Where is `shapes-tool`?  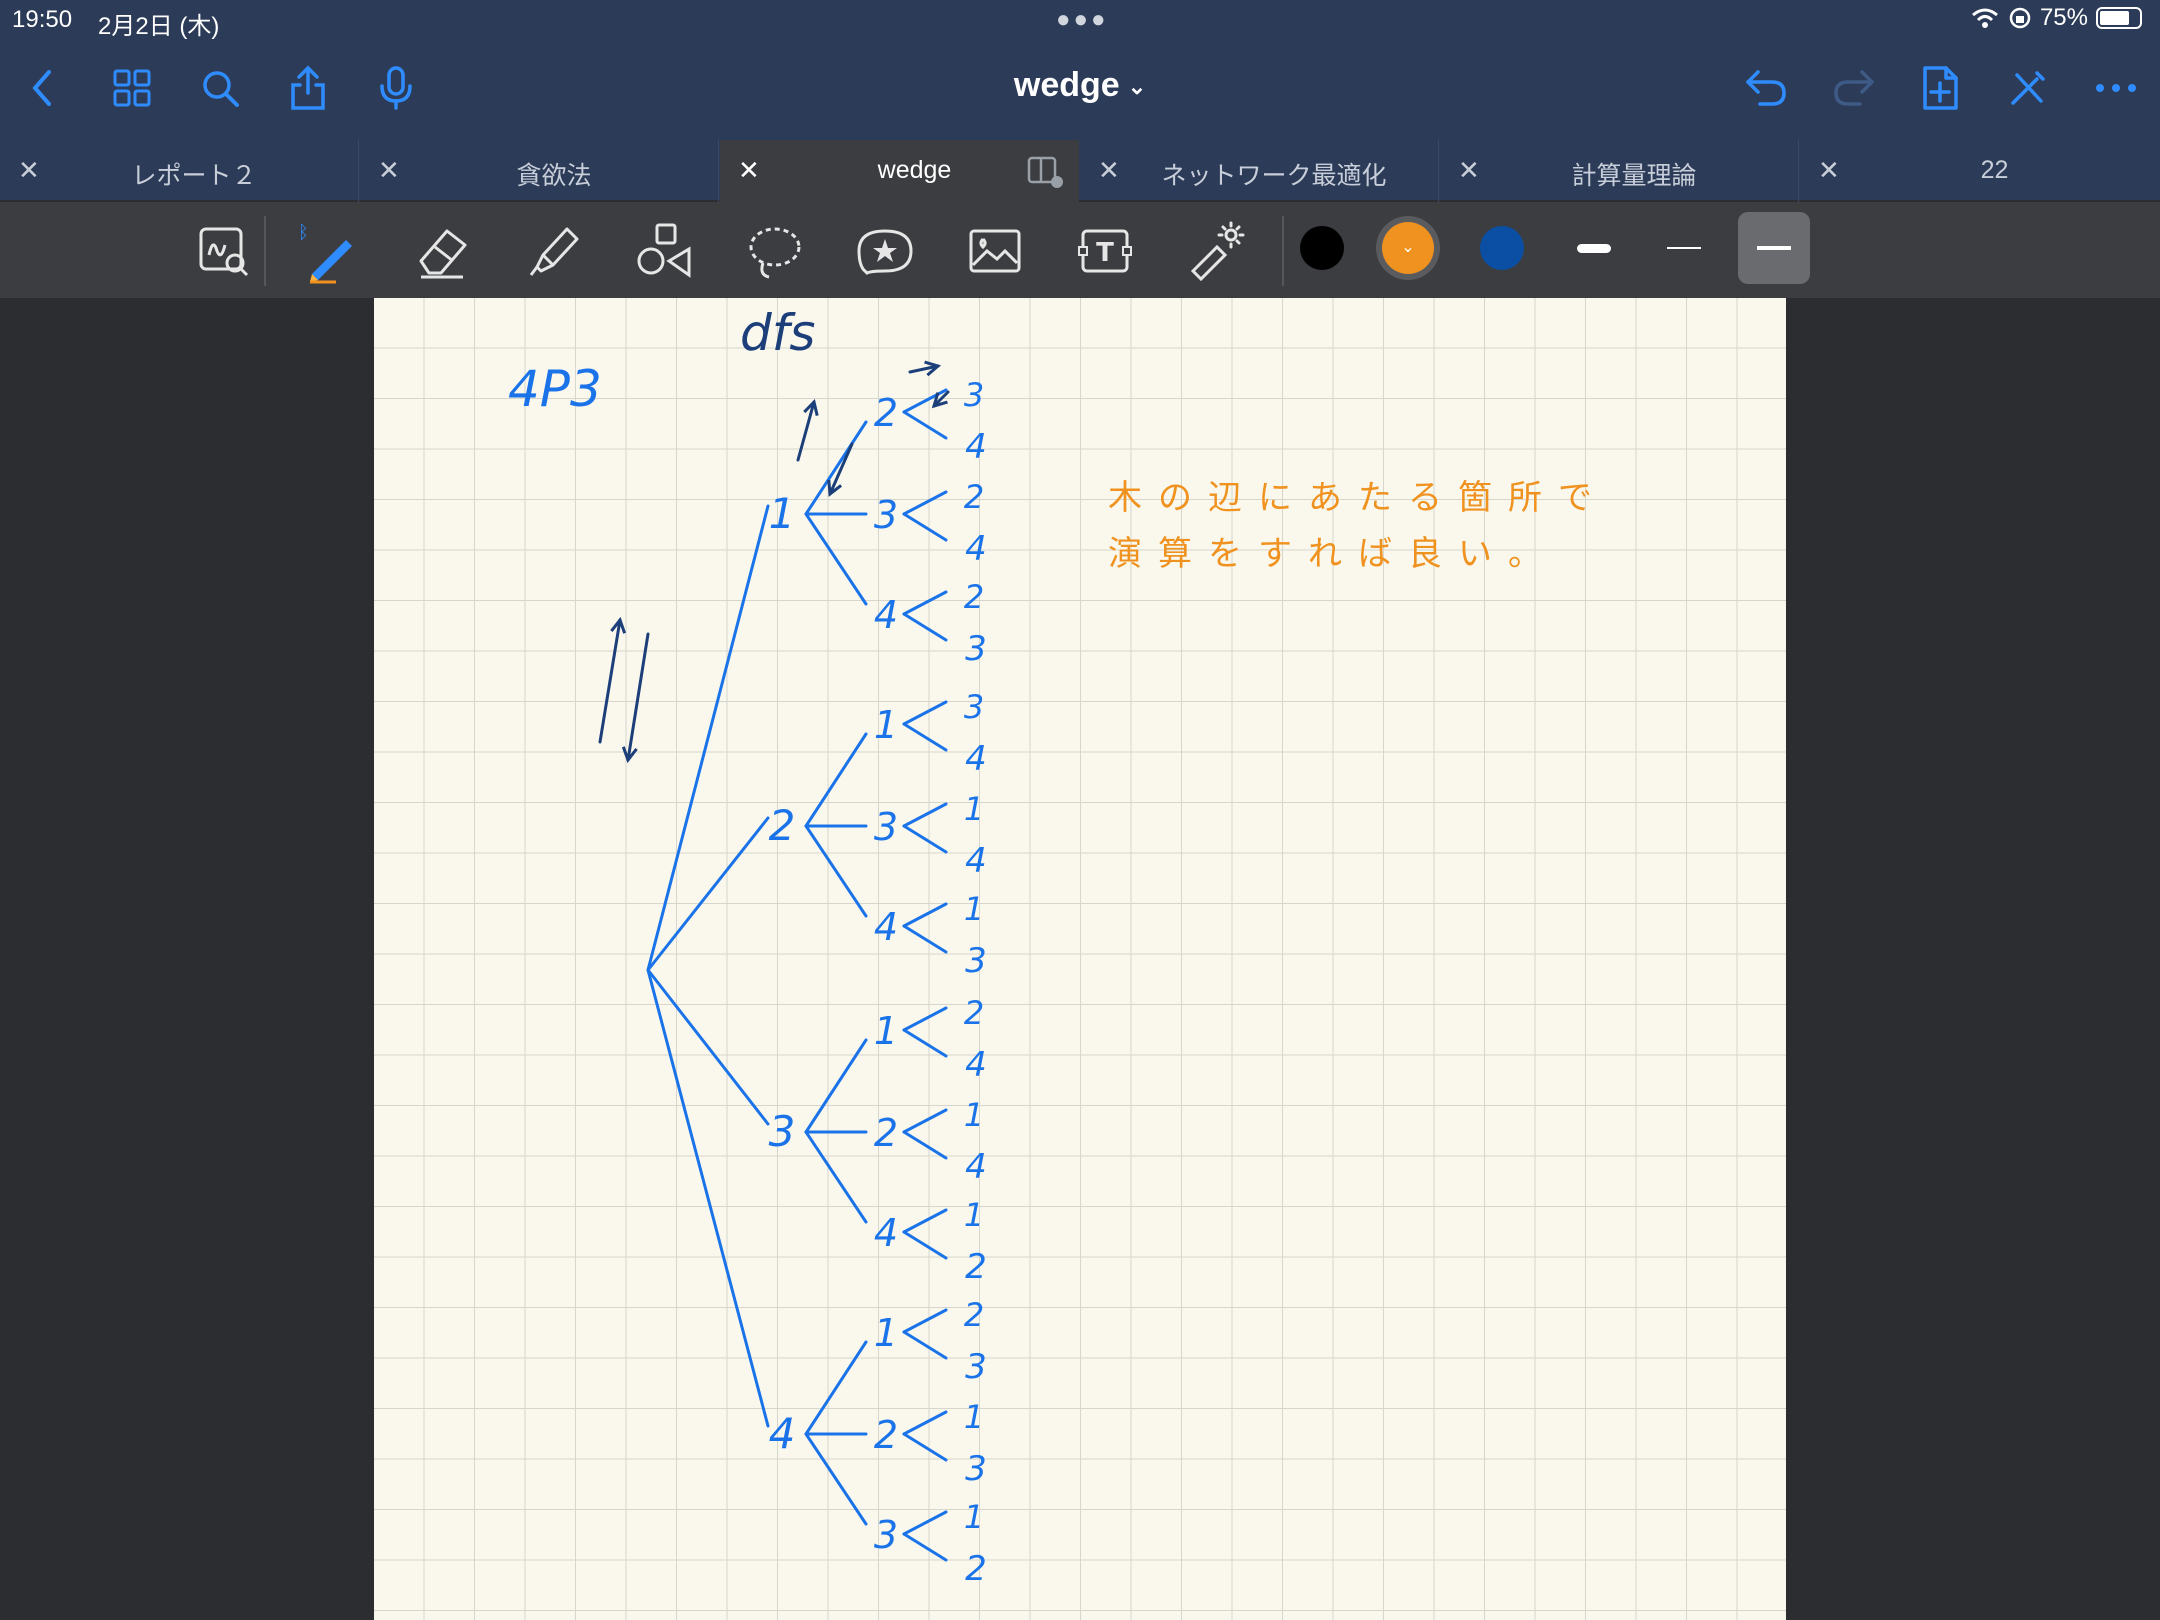
shapes-tool is located at coordinates (665, 251).